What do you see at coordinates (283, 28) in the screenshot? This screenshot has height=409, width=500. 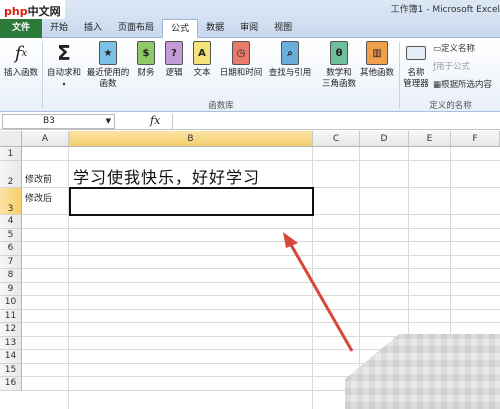 I see `tab-view: 视图` at bounding box center [283, 28].